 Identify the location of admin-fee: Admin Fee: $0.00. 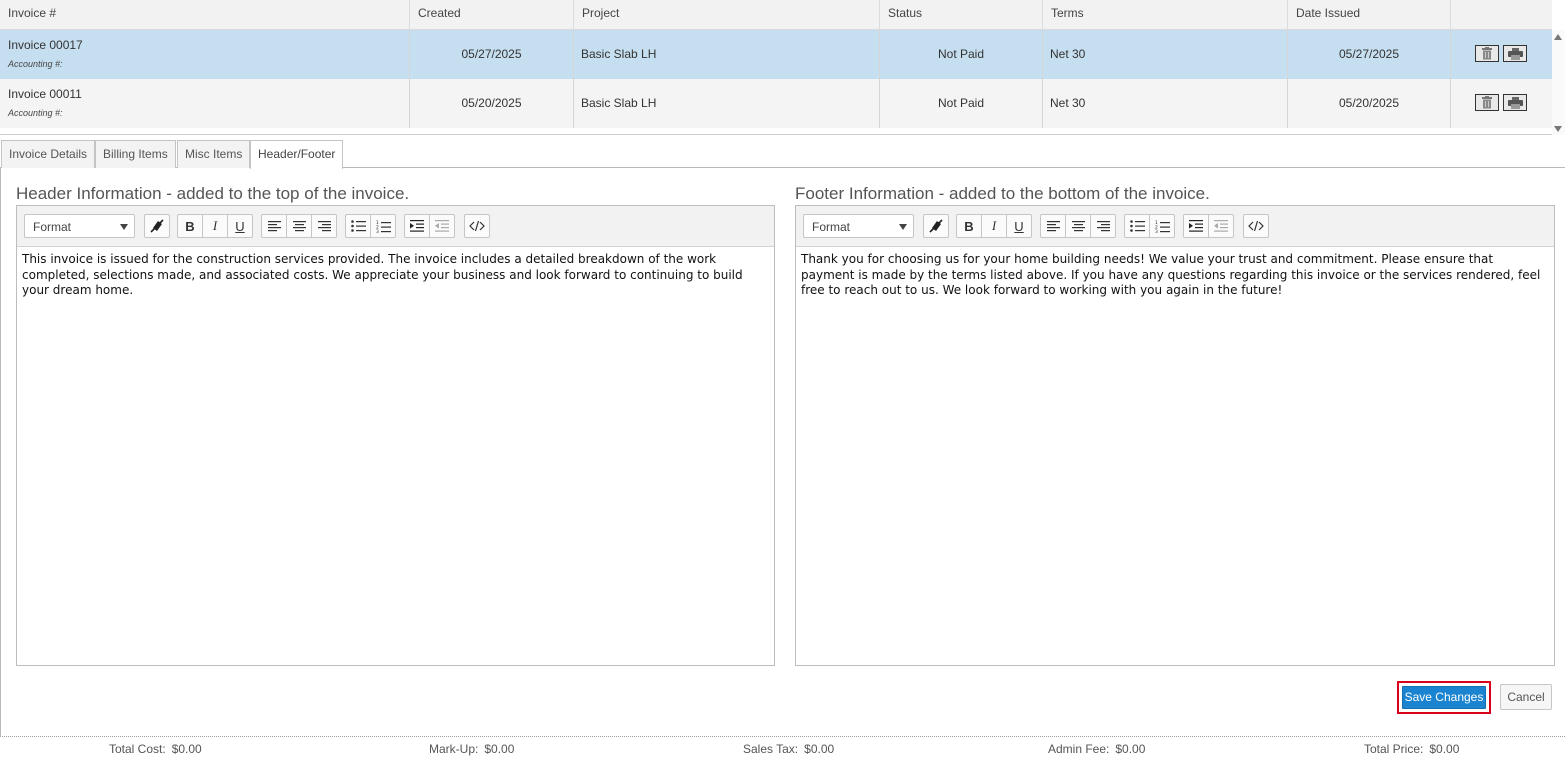
(1096, 749).